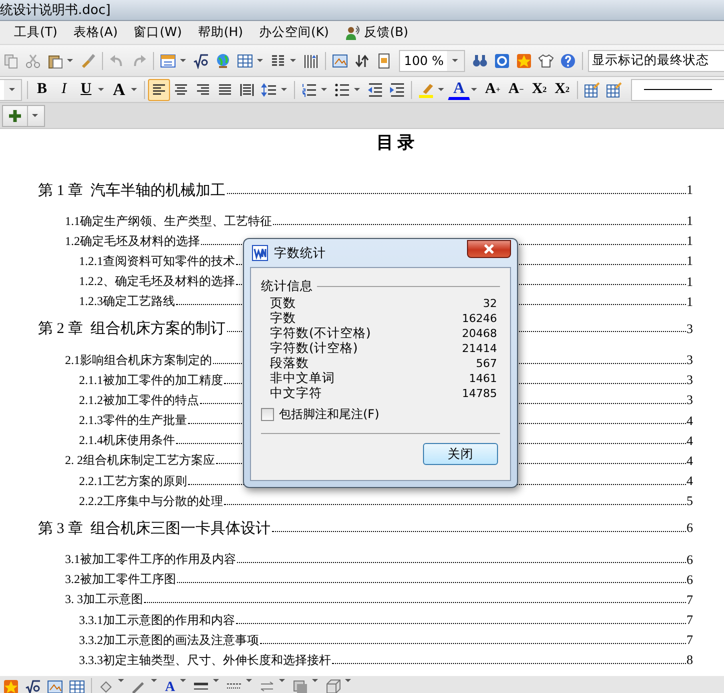 The height and width of the screenshot is (693, 724). Describe the element at coordinates (95, 32) in the screenshot. I see `menu-item: 表格(A)` at that location.